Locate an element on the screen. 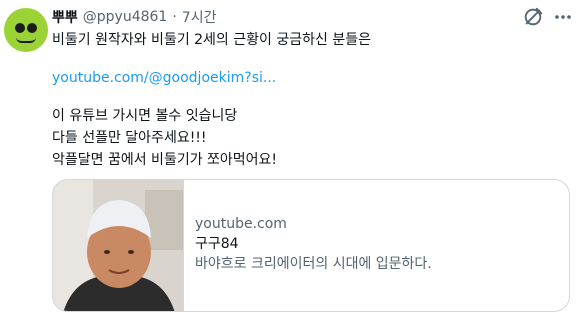 The image size is (582, 319). avatar-eye-left is located at coordinates (20, 28).